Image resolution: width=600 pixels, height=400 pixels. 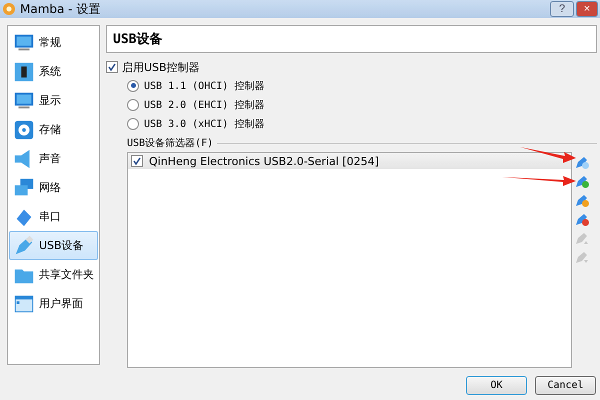 What do you see at coordinates (60, 9) in the screenshot?
I see `window-title: Mamba - 设置` at bounding box center [60, 9].